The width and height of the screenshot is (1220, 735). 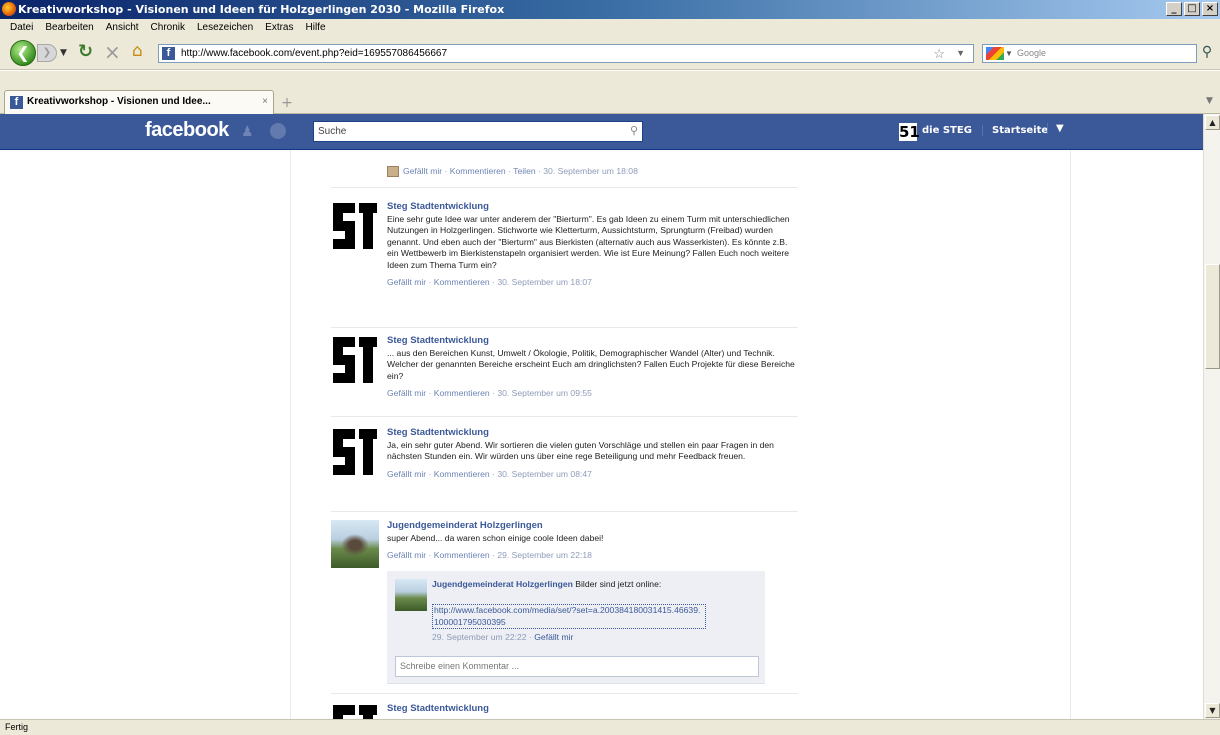 What do you see at coordinates (168, 27) in the screenshot?
I see `menu-chronik: Chronik` at bounding box center [168, 27].